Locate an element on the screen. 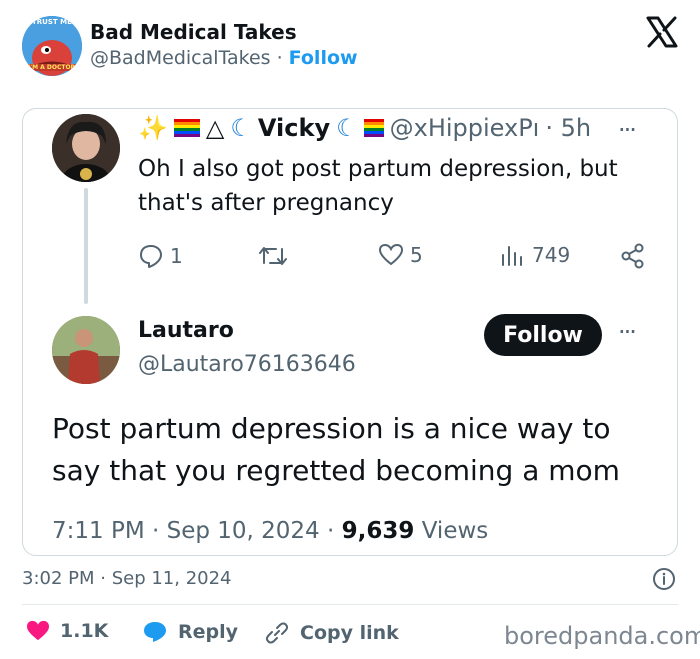 The height and width of the screenshot is (659, 700). thread-connector is located at coordinates (86, 246).